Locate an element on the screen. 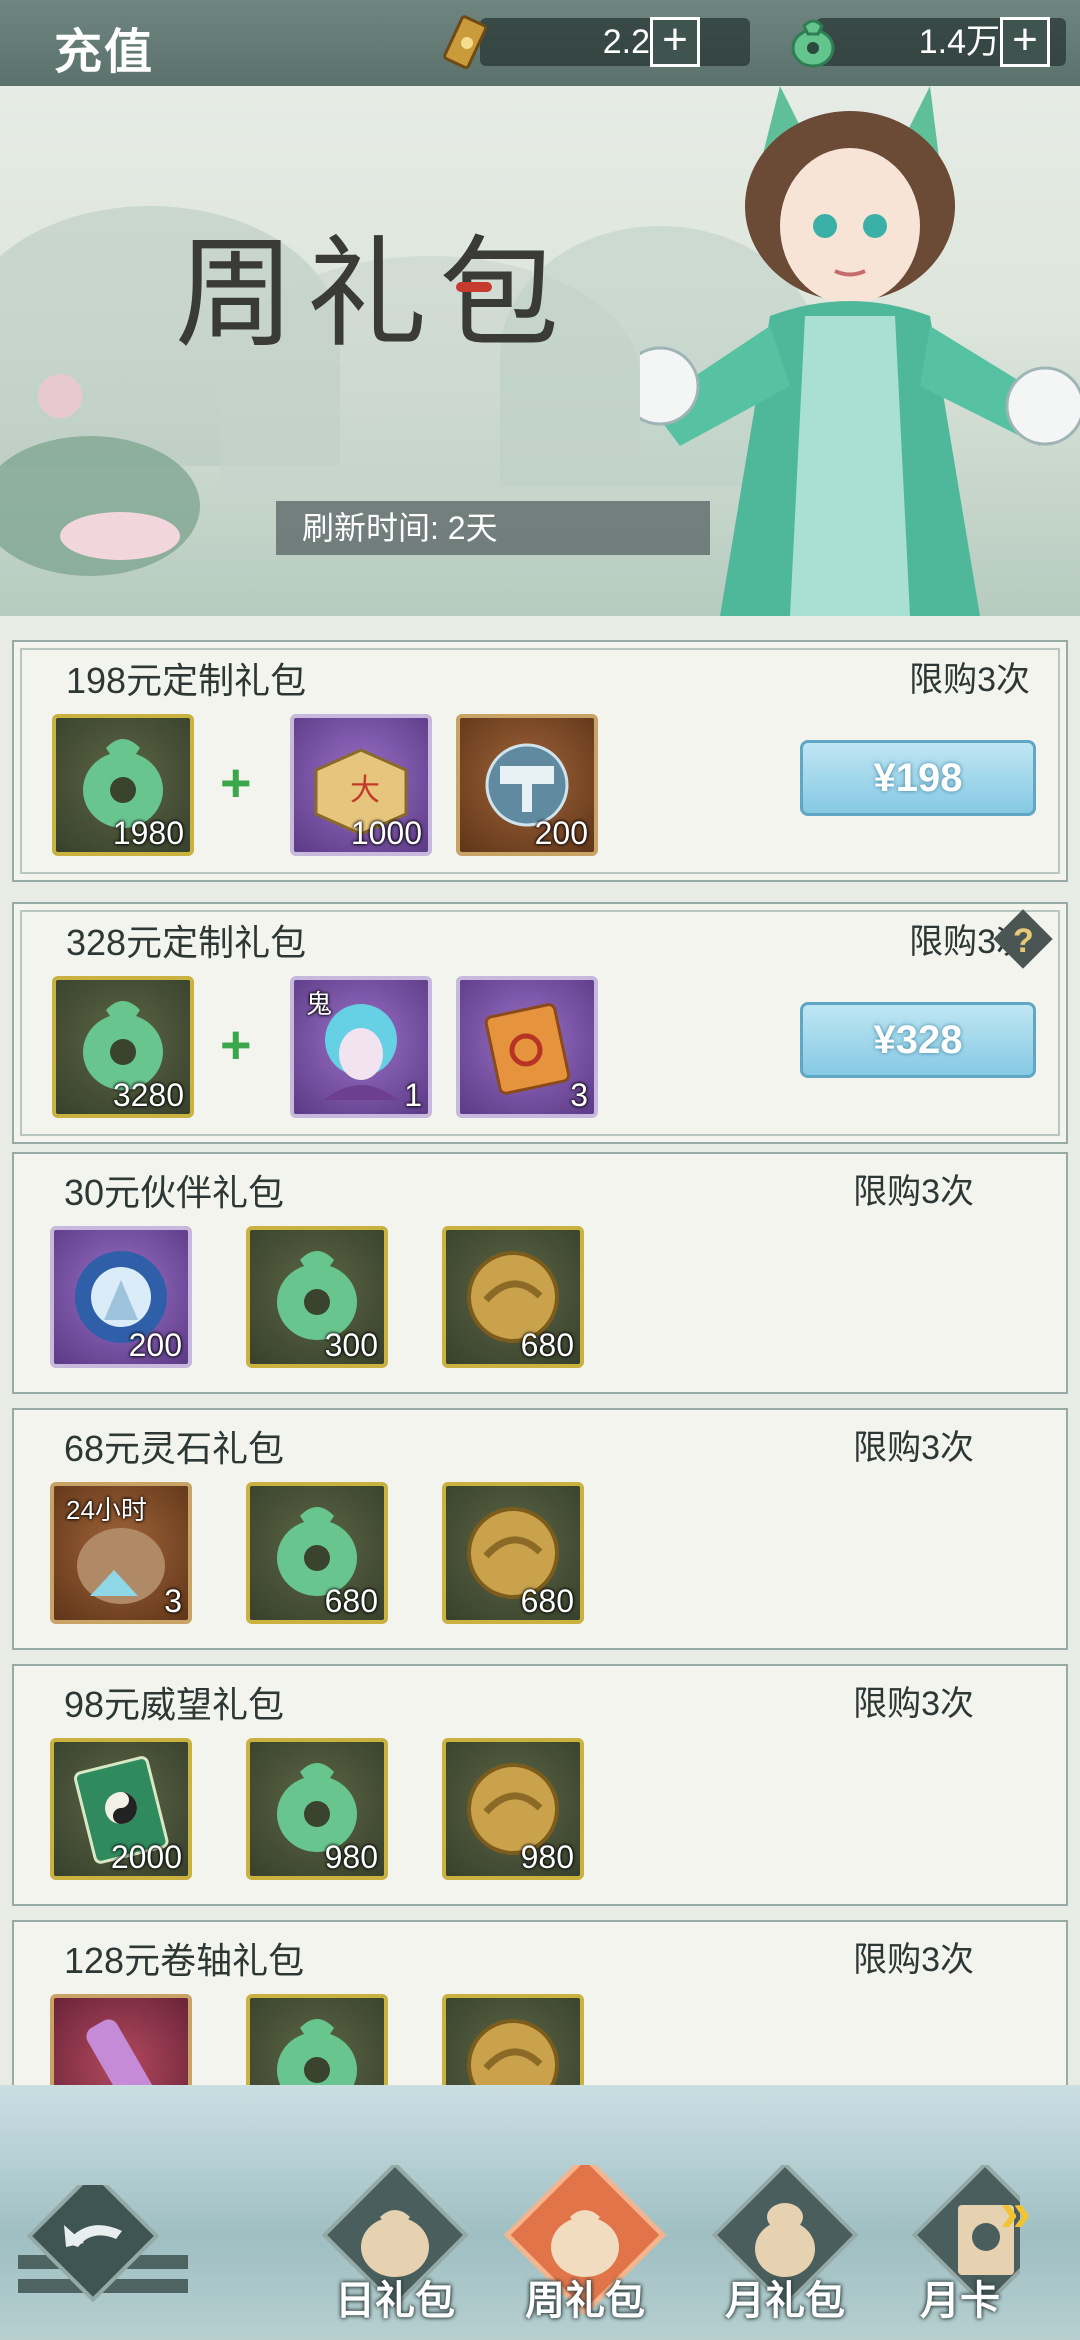 The image size is (1080, 2340). pack-title: 328元定制礼包 is located at coordinates (186, 942).